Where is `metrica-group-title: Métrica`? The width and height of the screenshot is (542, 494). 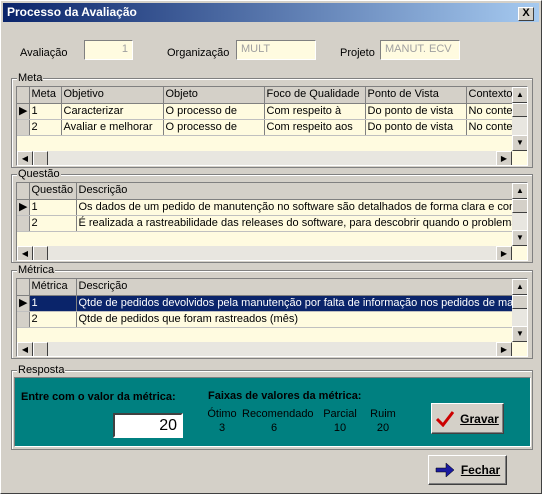 metrica-group-title: Métrica is located at coordinates (36, 270).